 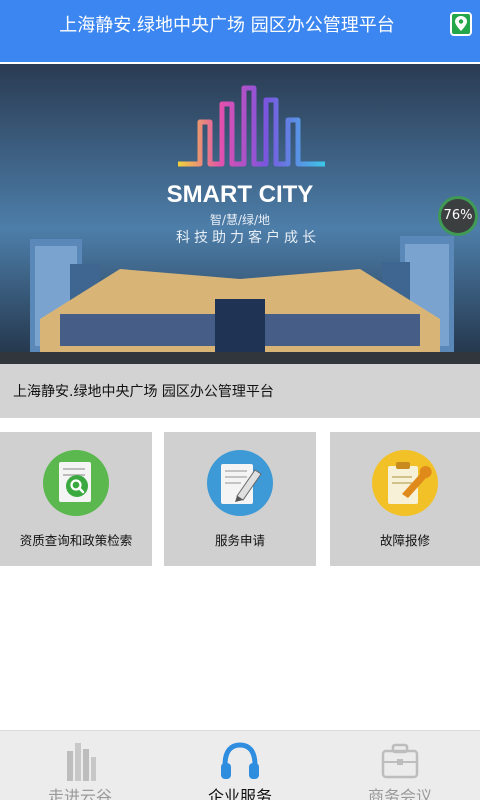 I want to click on logo-text: SMART CITY, so click(x=240, y=194).